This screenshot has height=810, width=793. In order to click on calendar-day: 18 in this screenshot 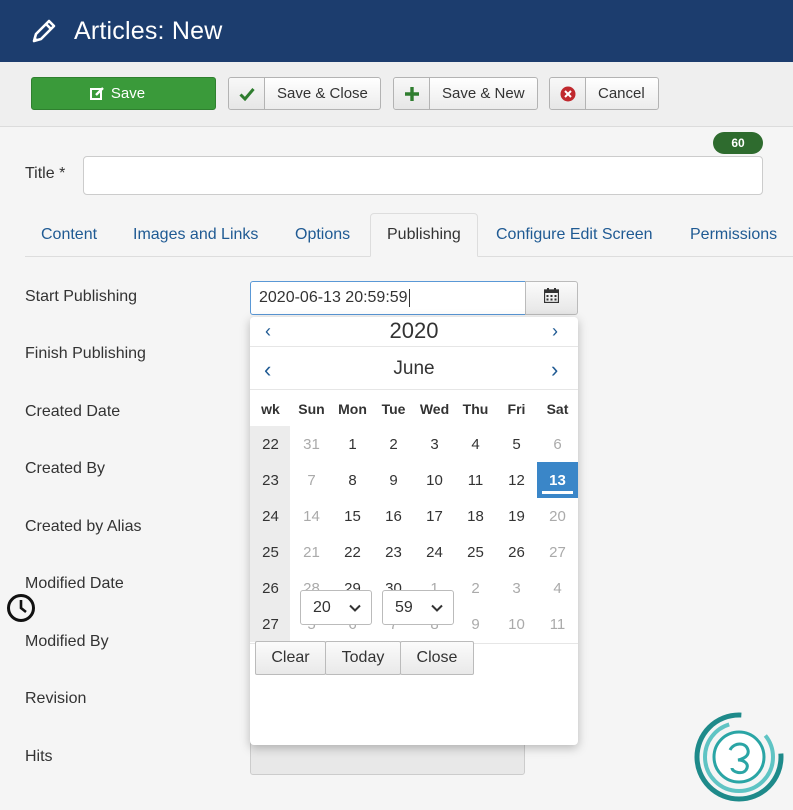, I will do `click(475, 516)`.